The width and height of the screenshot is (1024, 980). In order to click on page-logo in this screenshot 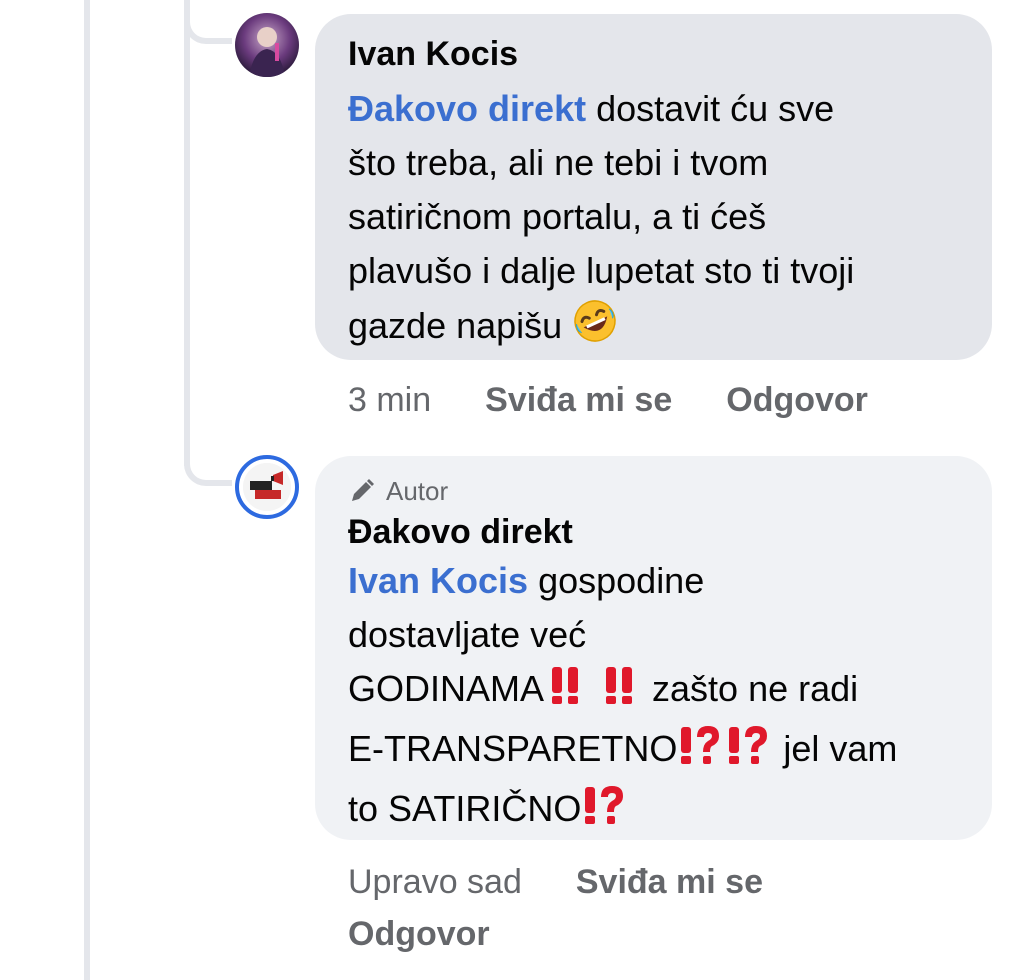, I will do `click(267, 487)`.